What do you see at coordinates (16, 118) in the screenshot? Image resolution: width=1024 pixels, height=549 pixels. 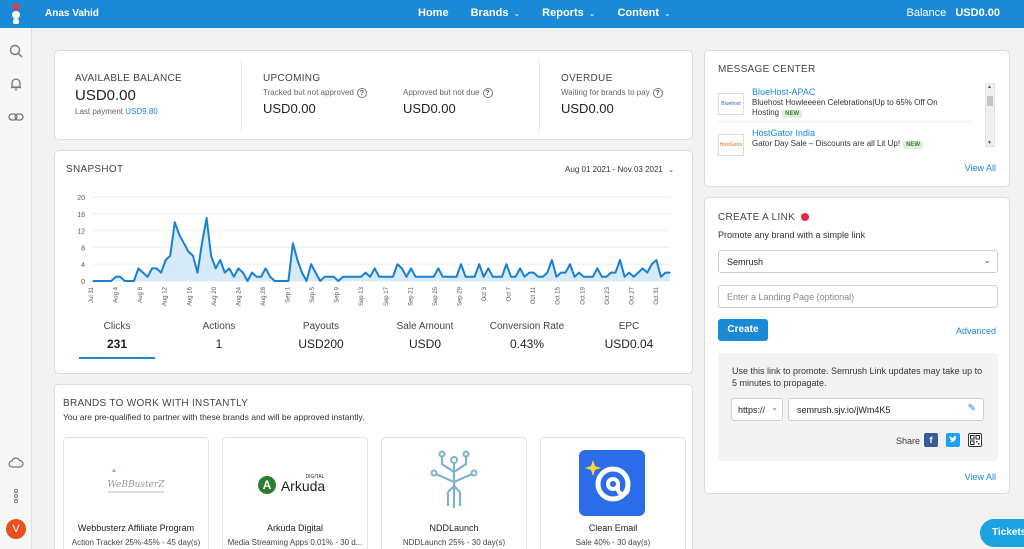 I see `link-icon` at bounding box center [16, 118].